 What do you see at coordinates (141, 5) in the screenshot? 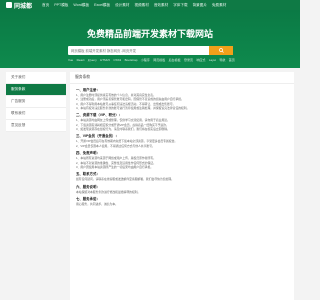
I see `nav-item: 视频素材` at bounding box center [141, 5].